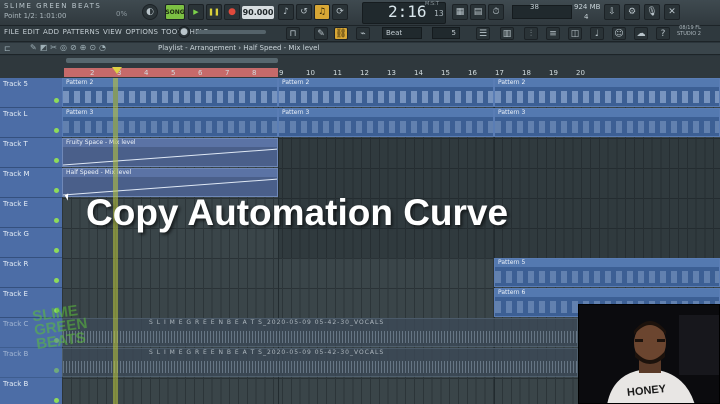 This screenshot has height=404, width=720. Describe the element at coordinates (122, 14) in the screenshot. I see `cpu-percent: 0%` at that location.